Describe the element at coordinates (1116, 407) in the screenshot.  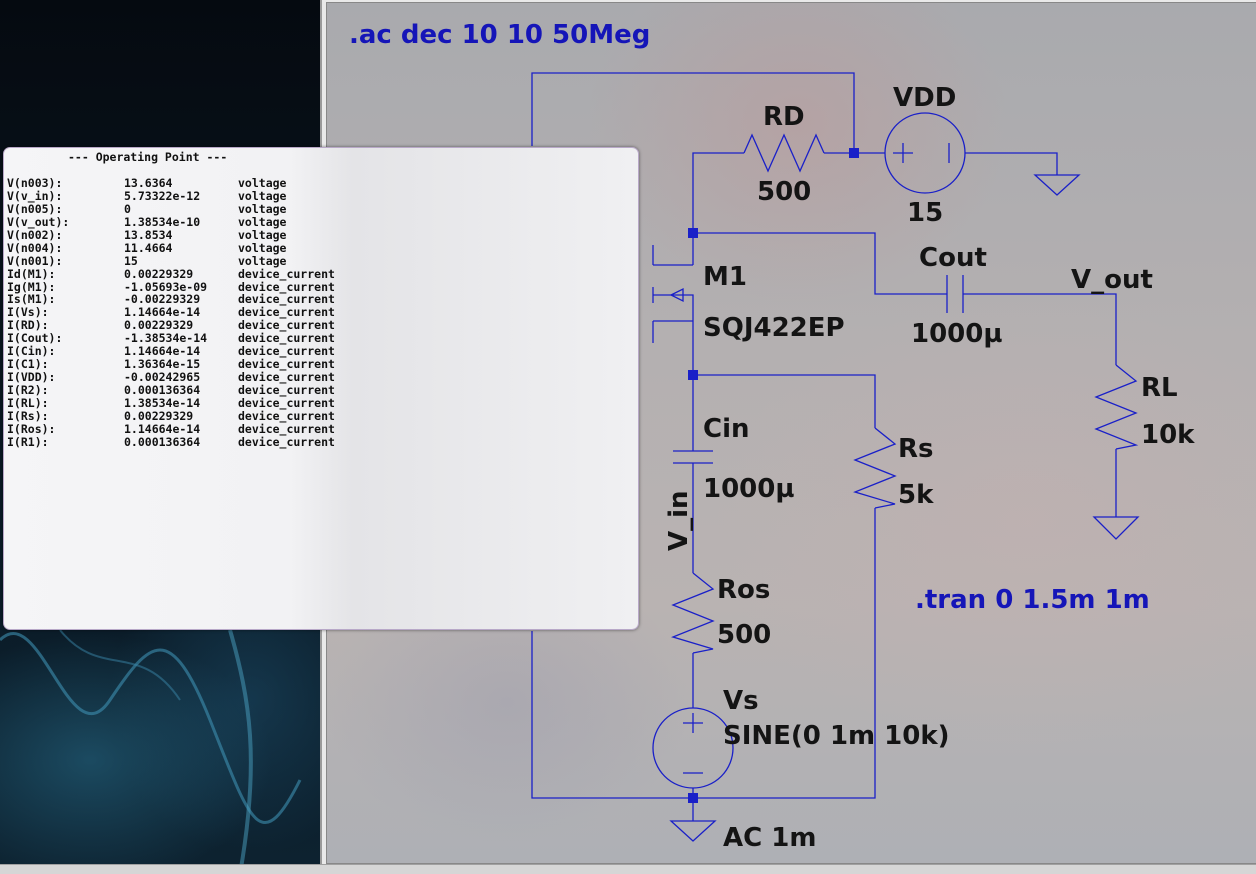
I see `resistor-rl-symbol` at that location.